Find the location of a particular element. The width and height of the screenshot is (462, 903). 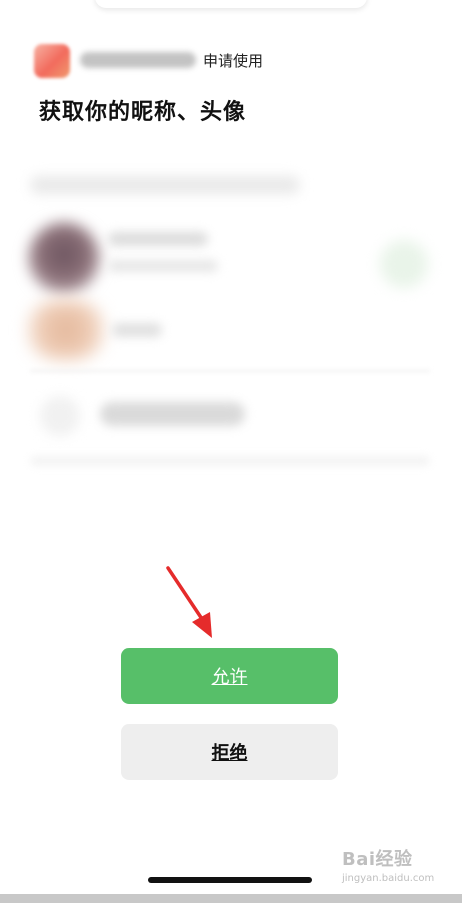

blurred-caption is located at coordinates (165, 185).